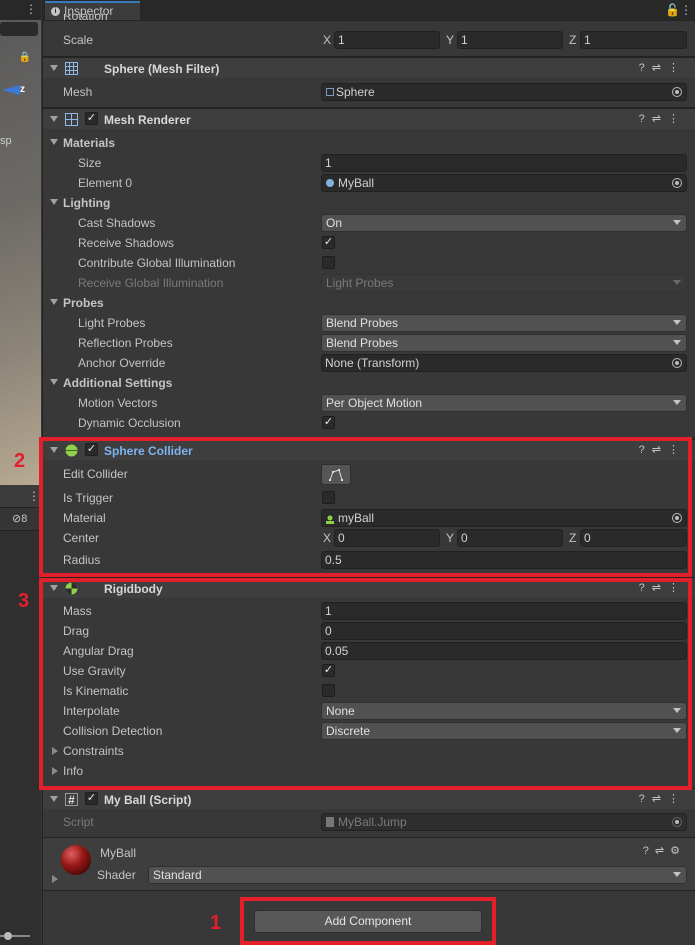 Image resolution: width=695 pixels, height=945 pixels. What do you see at coordinates (76, 860) in the screenshot?
I see `material-sphere-preview` at bounding box center [76, 860].